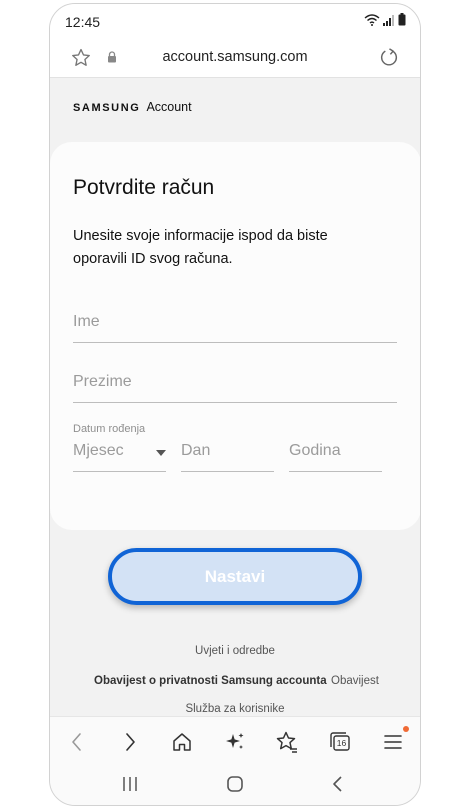 This screenshot has height=810, width=470. Describe the element at coordinates (83, 22) in the screenshot. I see `status-time: 12:45` at that location.